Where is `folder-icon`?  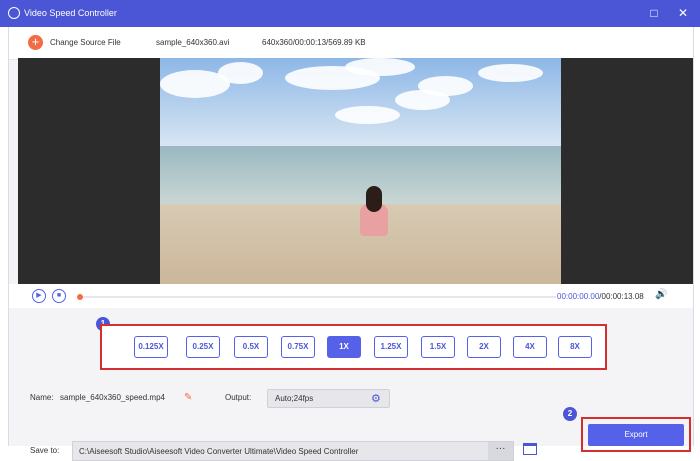 folder-icon is located at coordinates (530, 449).